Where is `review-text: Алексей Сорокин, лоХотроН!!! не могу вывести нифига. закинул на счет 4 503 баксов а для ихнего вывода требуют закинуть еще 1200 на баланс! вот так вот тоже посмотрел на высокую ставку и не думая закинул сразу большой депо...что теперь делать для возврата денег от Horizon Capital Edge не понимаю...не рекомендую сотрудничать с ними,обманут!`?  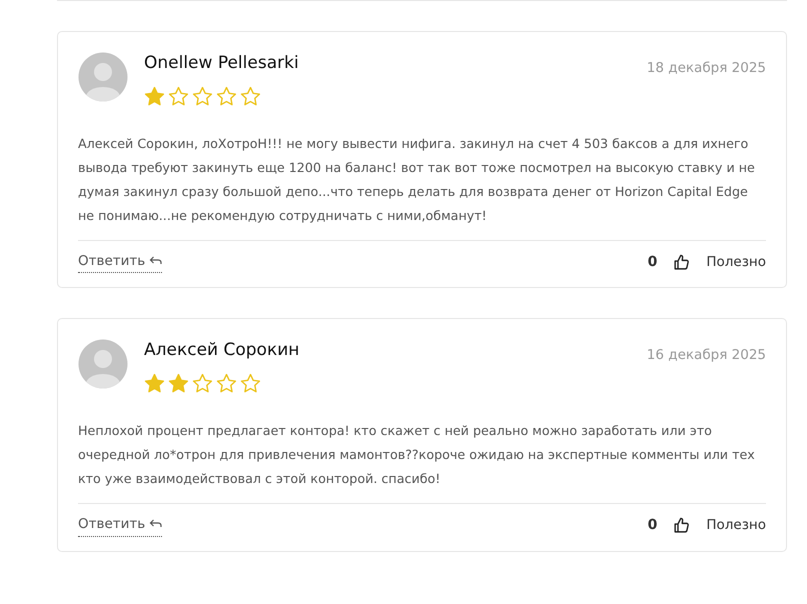
review-text: Алексей Сорокин, лоХотроН!!! не могу вывести нифига. закинул на счет 4 503 баксов а для ихнего вывода требуют закинуть еще 1200 на баланс! вот так вот тоже посмотрел на высокую ставку и не думая закинул сразу большой депо...что теперь делать для возврата денег от Horizon Capital Edge не понимаю...не рекомендую сотрудничать с ними,обманут! is located at coordinates (417, 180).